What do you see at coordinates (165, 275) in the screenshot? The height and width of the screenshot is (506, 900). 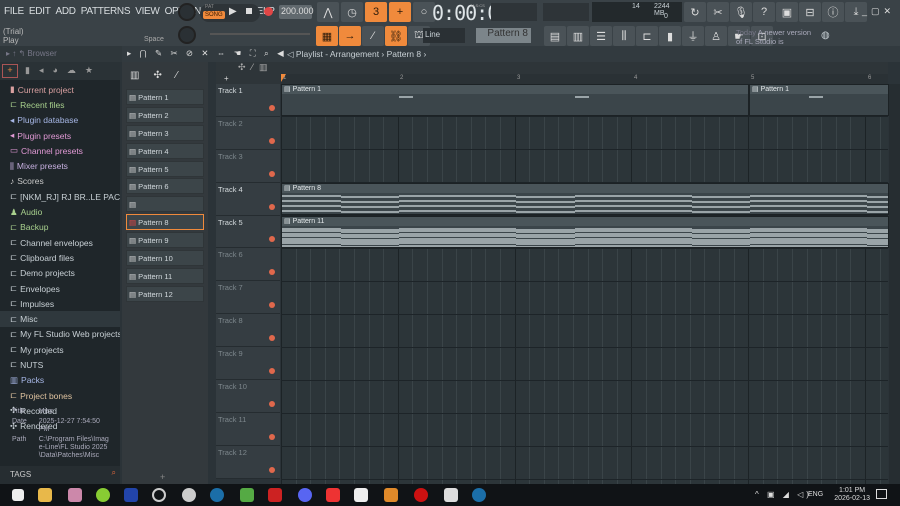 I see `pattern-item: ▤ Pattern 11` at bounding box center [165, 275].